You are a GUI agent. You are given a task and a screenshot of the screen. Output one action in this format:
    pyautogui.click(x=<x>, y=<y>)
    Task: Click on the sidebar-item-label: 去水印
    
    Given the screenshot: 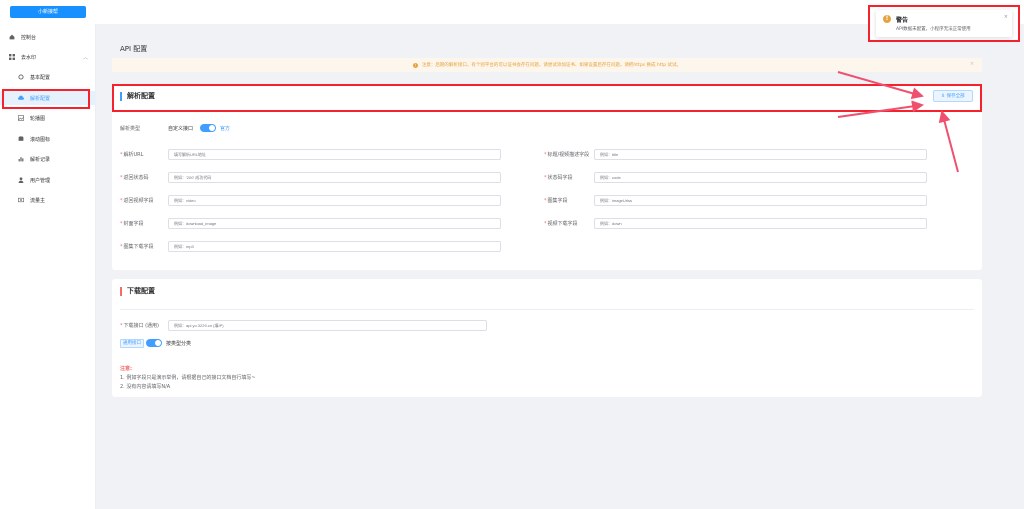 What is the action you would take?
    pyautogui.click(x=29, y=57)
    